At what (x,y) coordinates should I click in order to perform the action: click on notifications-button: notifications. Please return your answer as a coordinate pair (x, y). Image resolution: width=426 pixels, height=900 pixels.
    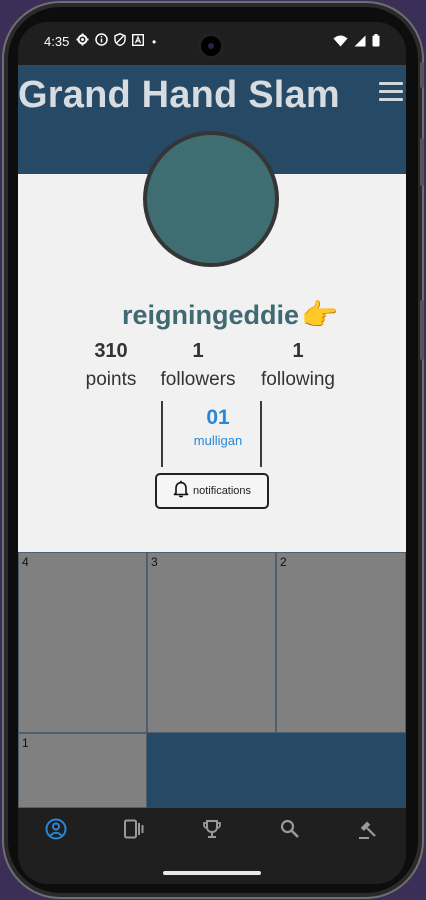
    Looking at the image, I should click on (212, 491).